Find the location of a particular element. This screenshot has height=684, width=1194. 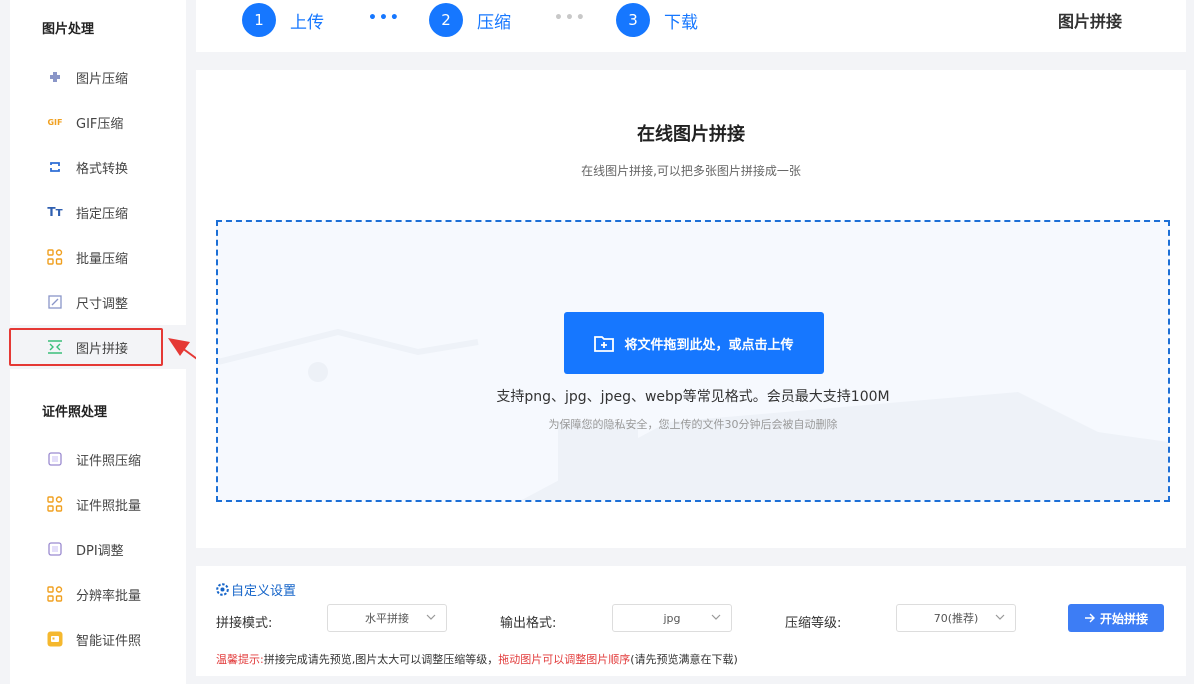

sidebar-item-batch-compress: 批量压缩 is located at coordinates (98, 257).